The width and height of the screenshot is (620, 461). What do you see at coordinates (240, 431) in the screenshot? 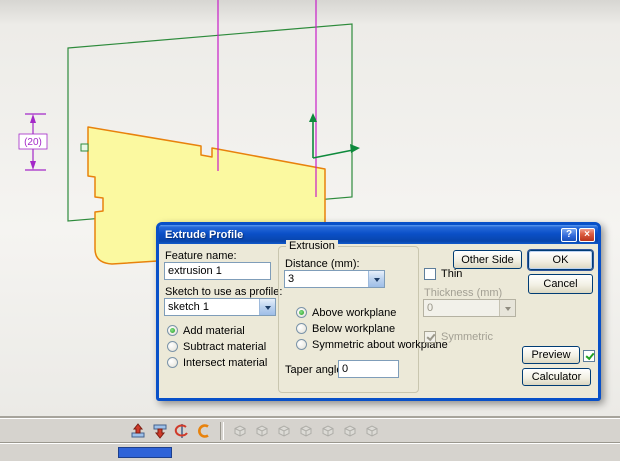
I see `fillet-icon` at bounding box center [240, 431].